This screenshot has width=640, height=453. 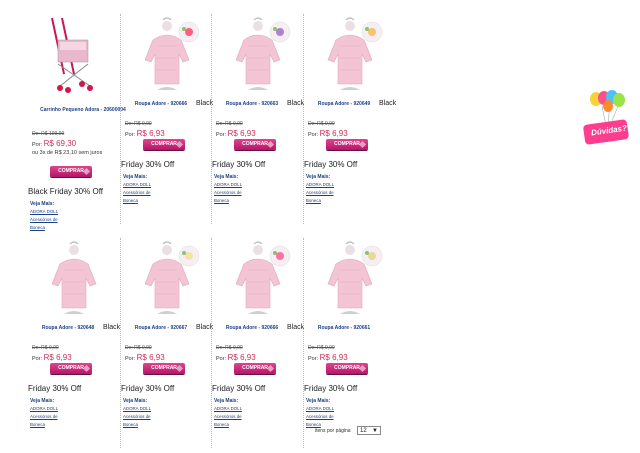 I want to click on items-per-page-value: 12, so click(x=363, y=431).